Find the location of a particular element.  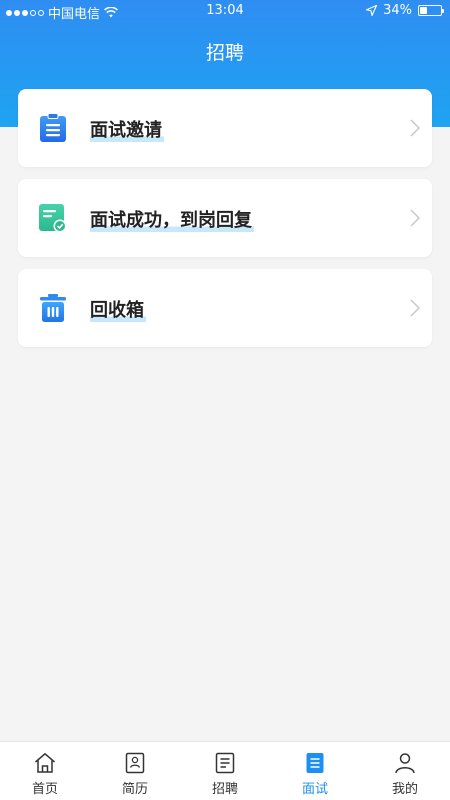

trash-icon is located at coordinates (53, 308).